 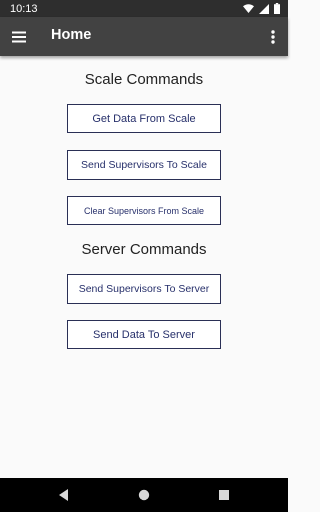 What do you see at coordinates (144, 36) in the screenshot?
I see `app-bar: Home` at bounding box center [144, 36].